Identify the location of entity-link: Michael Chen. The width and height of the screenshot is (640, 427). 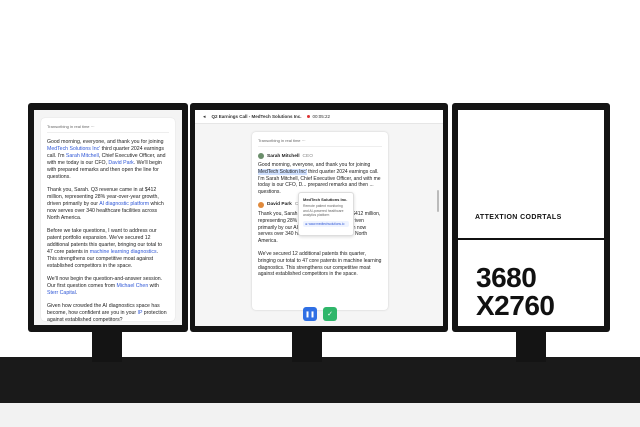
(132, 286).